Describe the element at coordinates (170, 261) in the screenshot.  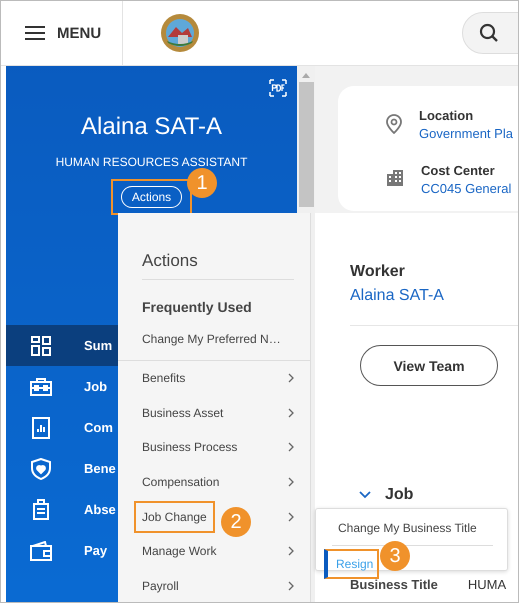
I see `menu-title: Actions` at that location.